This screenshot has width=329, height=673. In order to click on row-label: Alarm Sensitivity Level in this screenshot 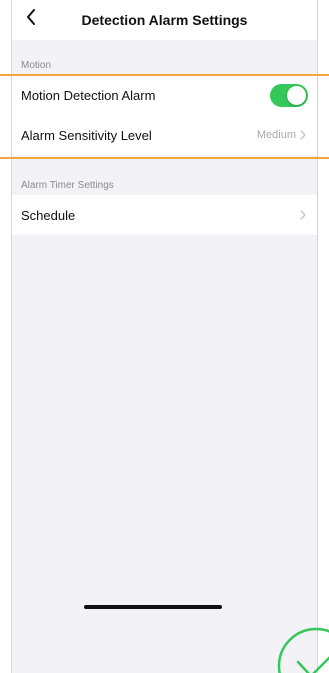, I will do `click(86, 135)`.